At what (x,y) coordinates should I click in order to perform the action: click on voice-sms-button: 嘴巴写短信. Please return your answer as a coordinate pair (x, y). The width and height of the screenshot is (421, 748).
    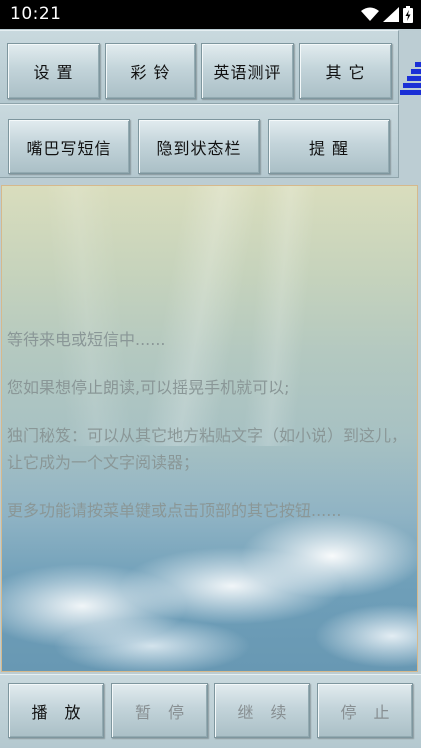
    Looking at the image, I should click on (69, 146).